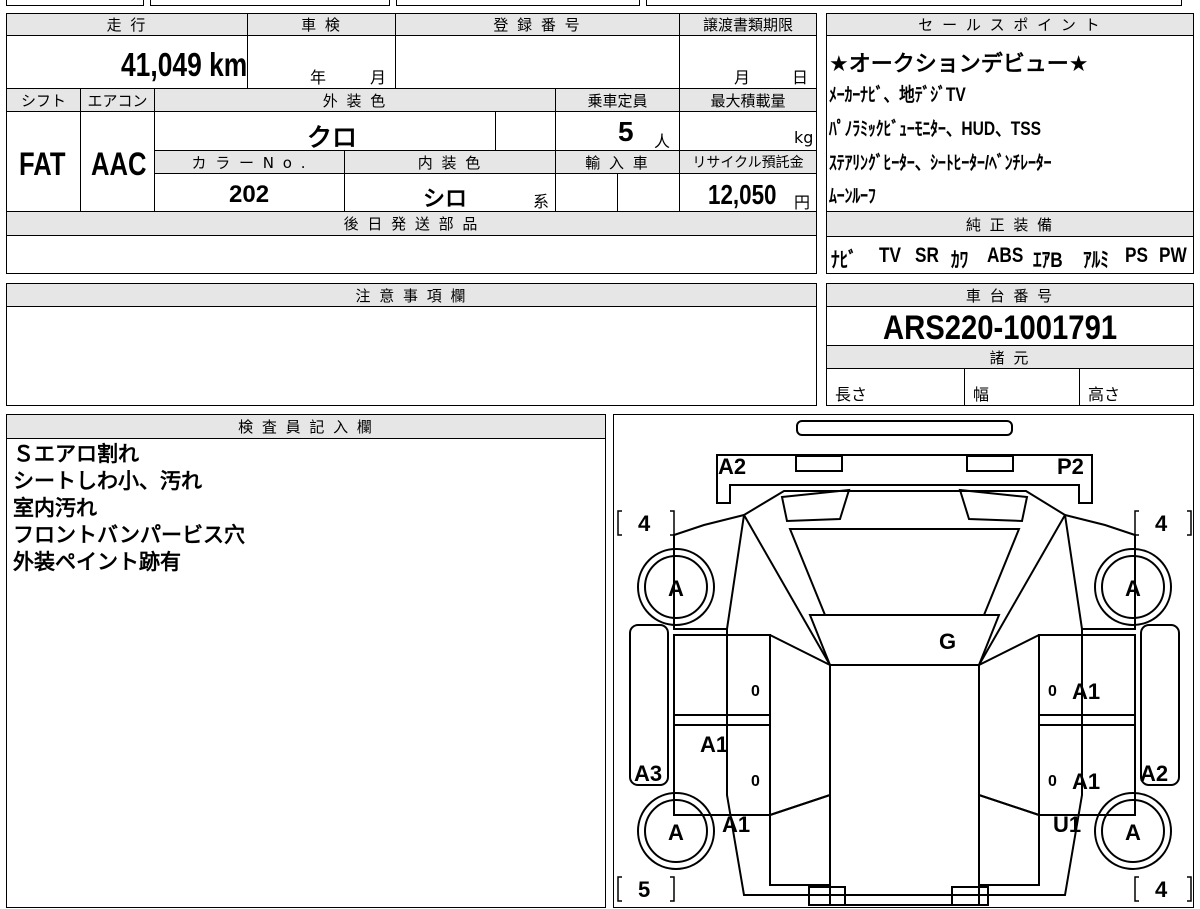  What do you see at coordinates (990, 463) in the screenshot?
I see `fog-lamp-right` at bounding box center [990, 463].